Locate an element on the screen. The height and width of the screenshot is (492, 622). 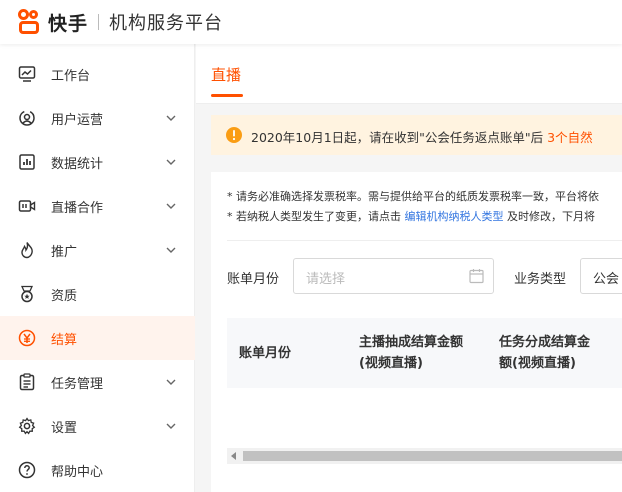
sidebar-item-qualification: 资质 is located at coordinates (97, 294).